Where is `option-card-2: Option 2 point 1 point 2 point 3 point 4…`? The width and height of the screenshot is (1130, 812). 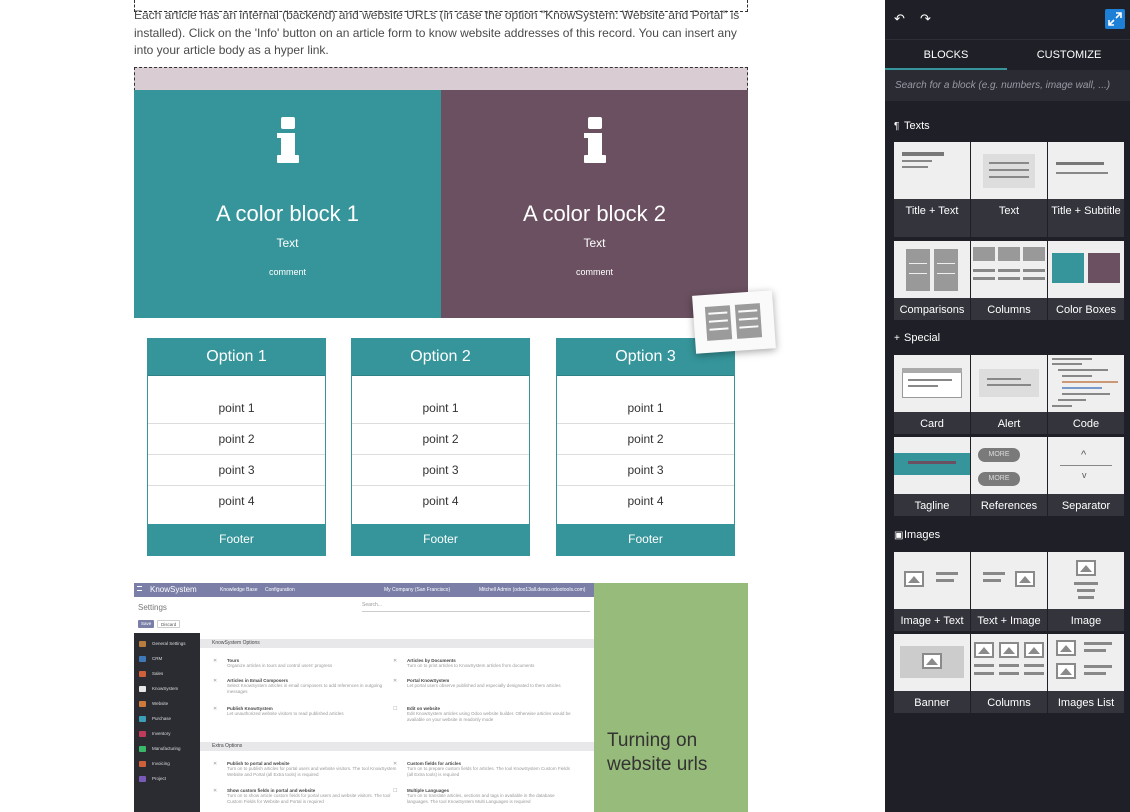
option-card-2: Option 2 point 1 point 2 point 3 point 4… is located at coordinates (440, 447).